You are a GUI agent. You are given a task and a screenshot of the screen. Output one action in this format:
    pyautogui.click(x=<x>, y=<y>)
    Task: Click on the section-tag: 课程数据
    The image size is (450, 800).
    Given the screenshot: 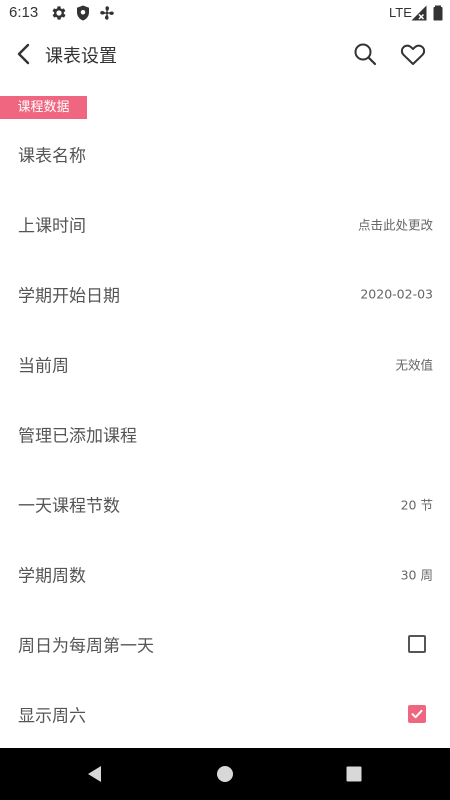 What is the action you would take?
    pyautogui.click(x=43, y=107)
    